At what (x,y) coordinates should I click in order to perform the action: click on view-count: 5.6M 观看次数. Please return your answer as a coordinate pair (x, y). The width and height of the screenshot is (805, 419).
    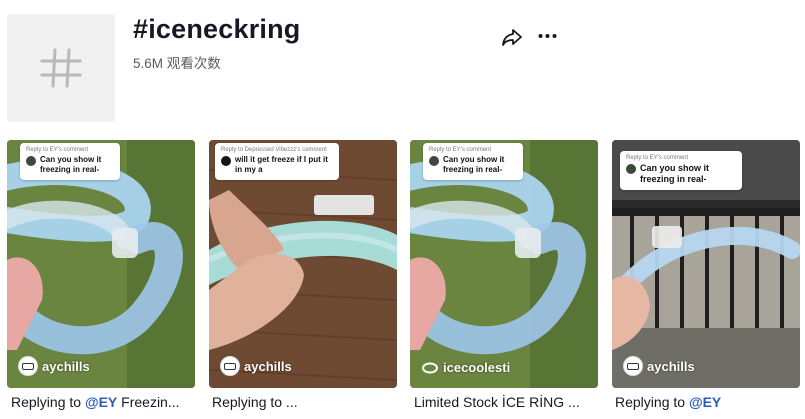
    Looking at the image, I should click on (177, 63).